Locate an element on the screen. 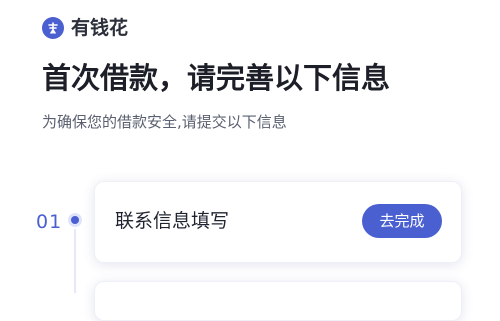  step-connector-line is located at coordinates (75, 261).